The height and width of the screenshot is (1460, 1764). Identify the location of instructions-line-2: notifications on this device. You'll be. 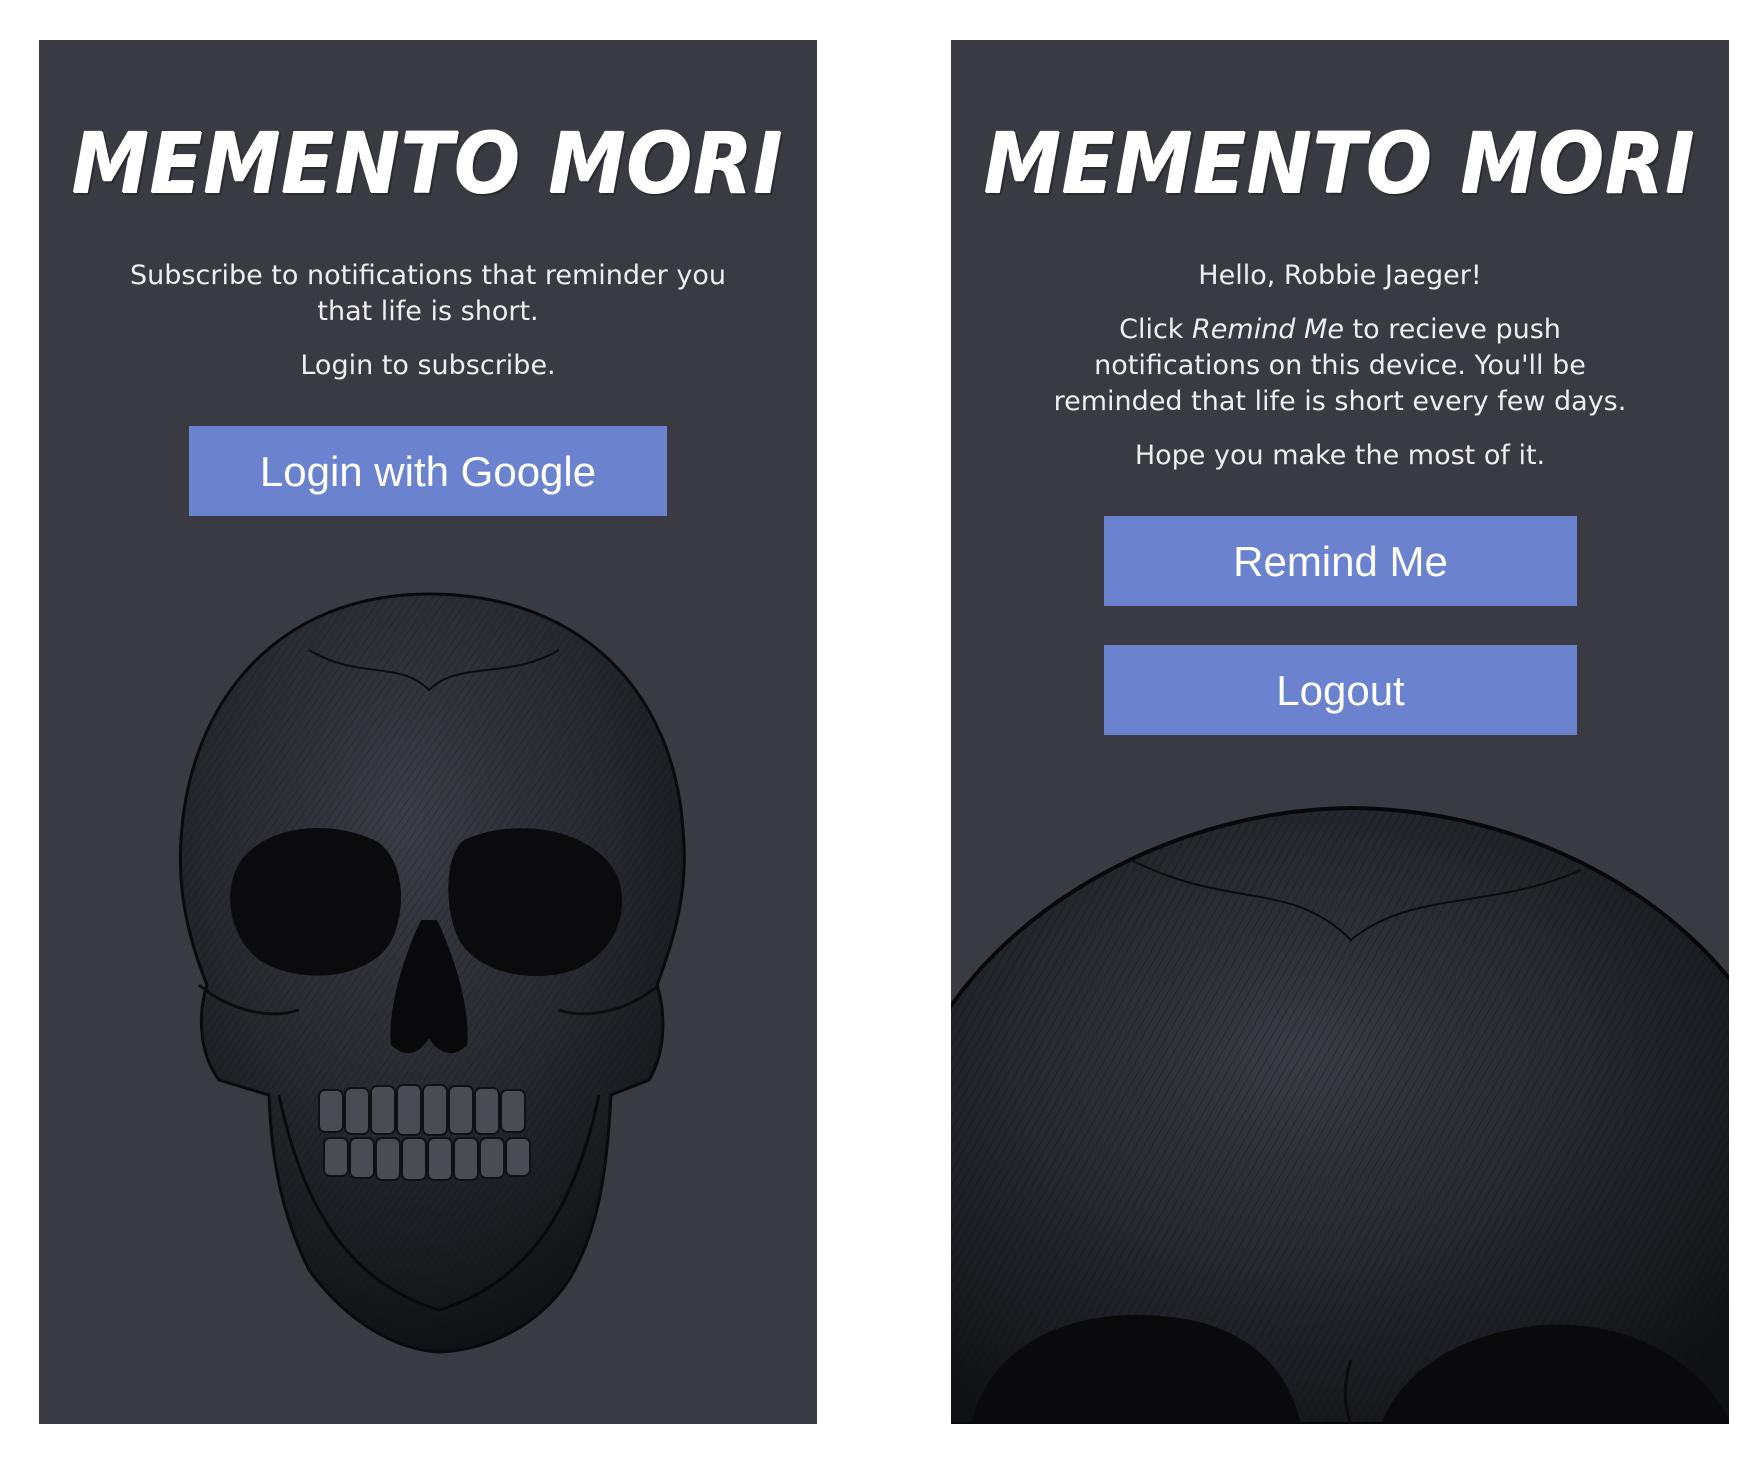
(1340, 365).